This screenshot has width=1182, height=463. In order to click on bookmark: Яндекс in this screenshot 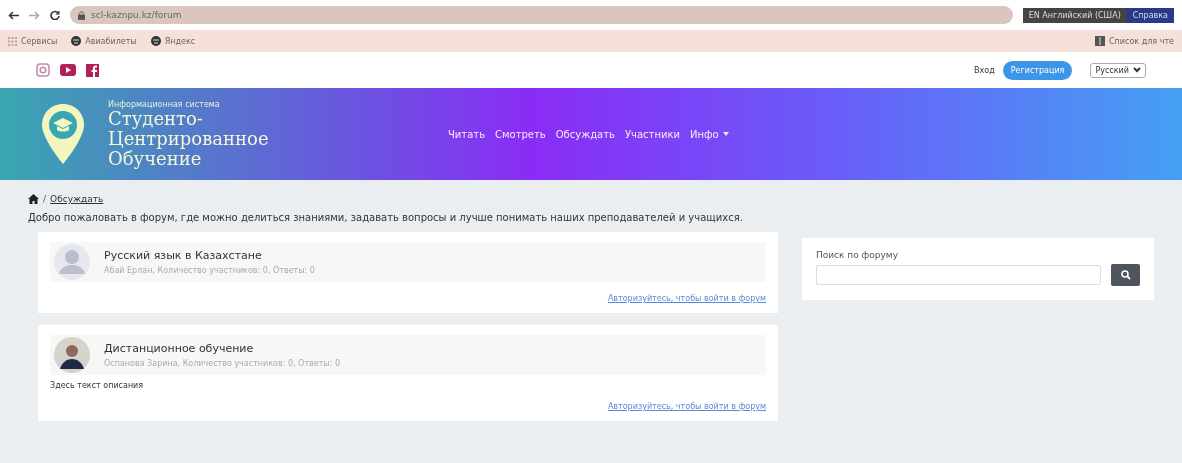, I will do `click(173, 41)`.